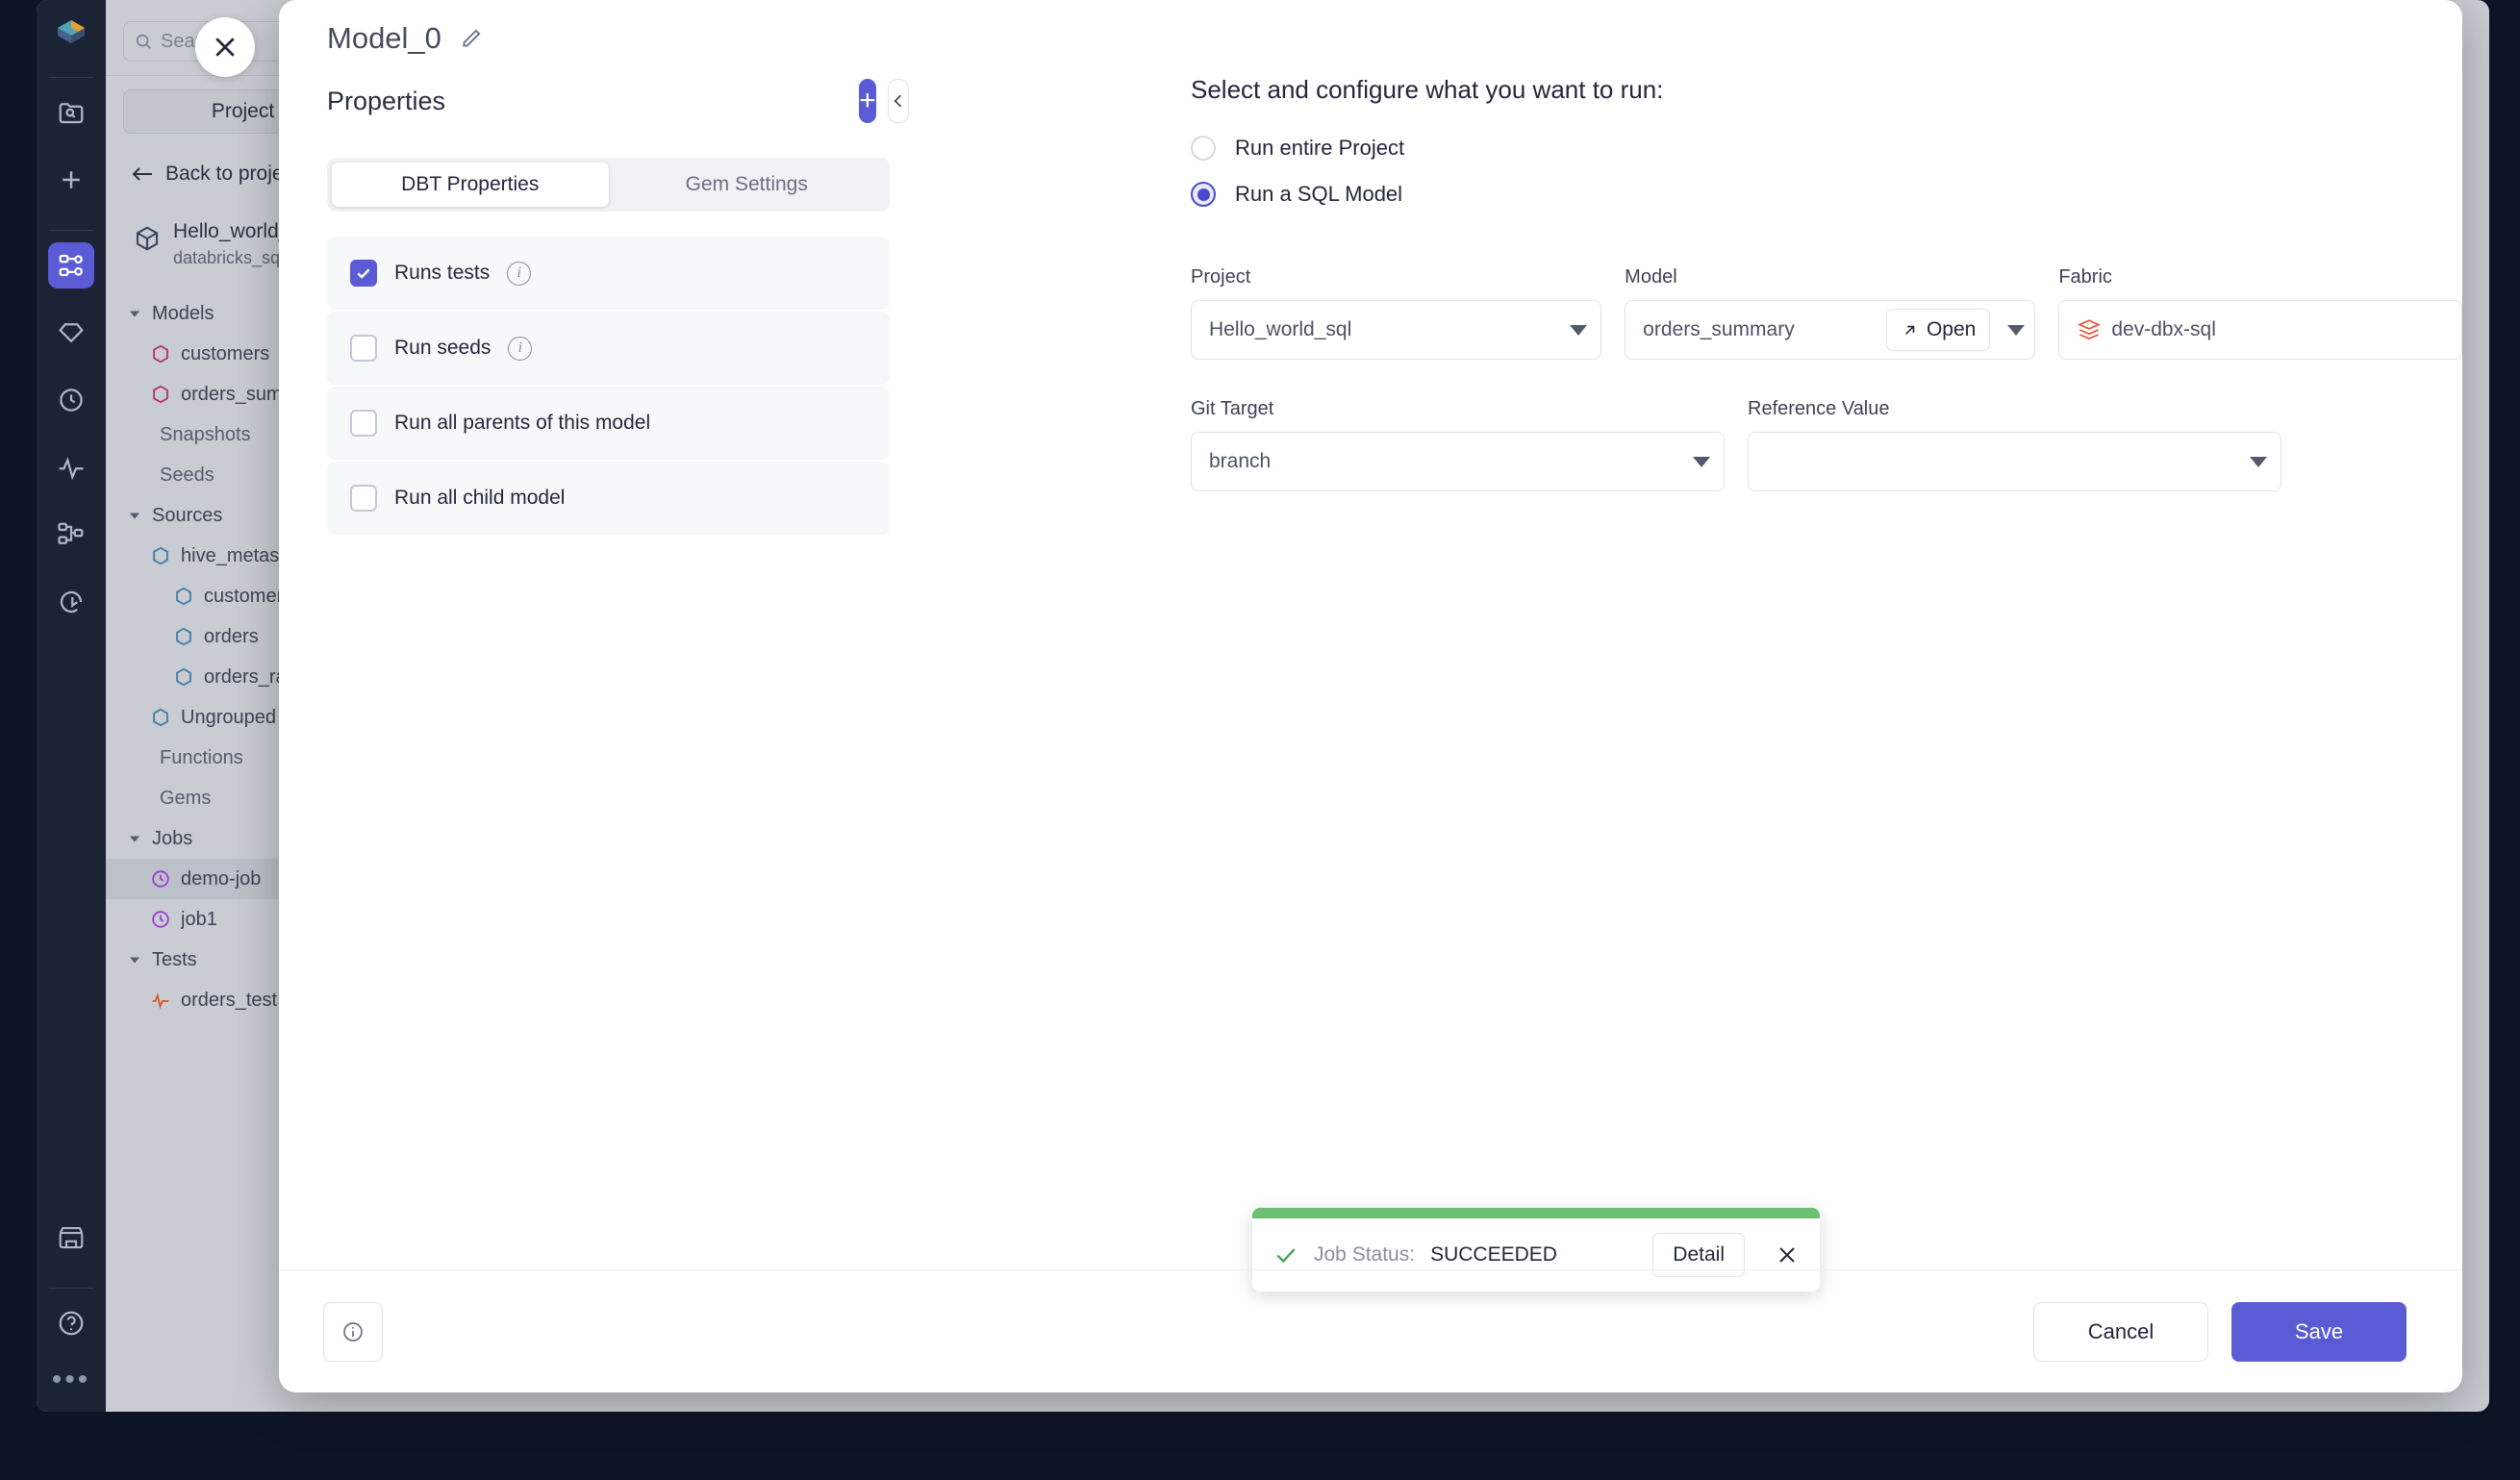 This screenshot has width=2520, height=1480. I want to click on add-property-button: +, so click(868, 101).